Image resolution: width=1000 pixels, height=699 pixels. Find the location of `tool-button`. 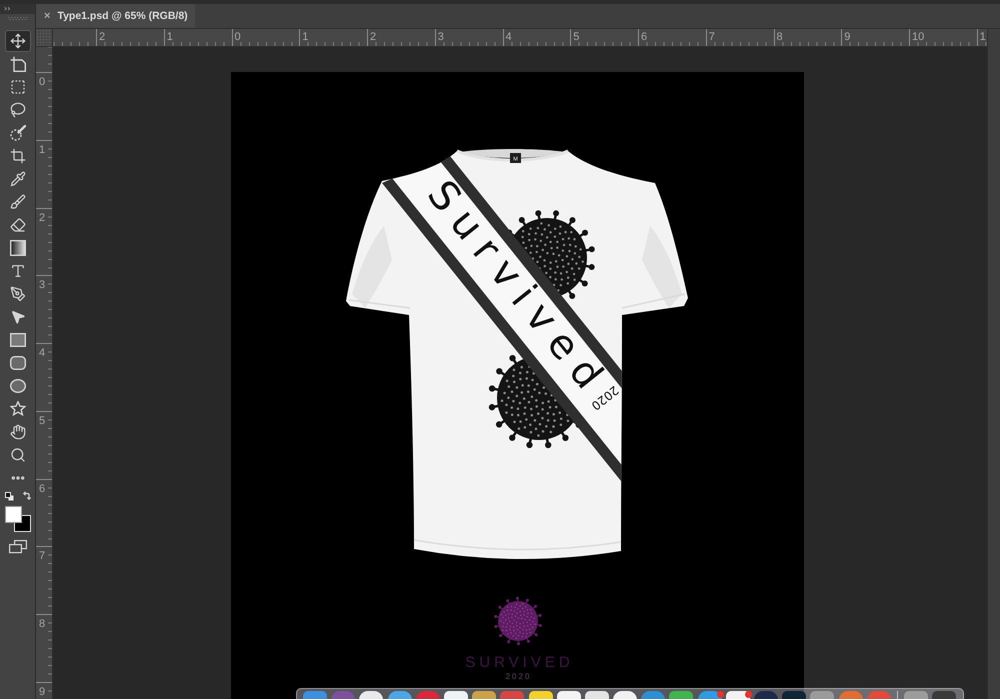

tool-button is located at coordinates (17, 41).